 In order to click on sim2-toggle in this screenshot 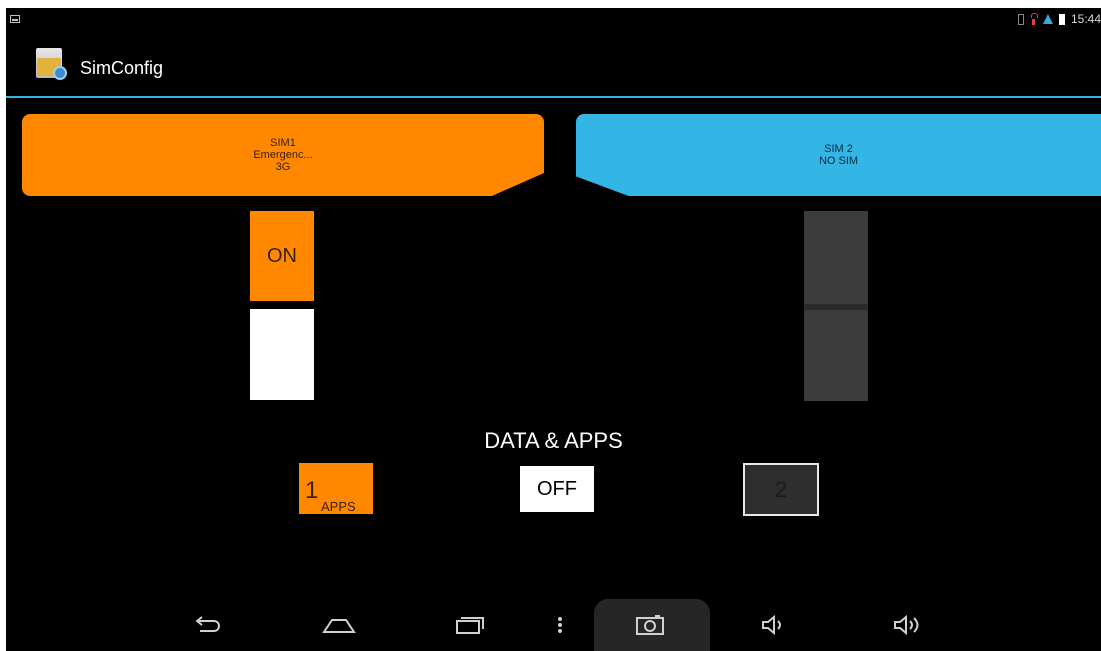, I will do `click(836, 306)`.